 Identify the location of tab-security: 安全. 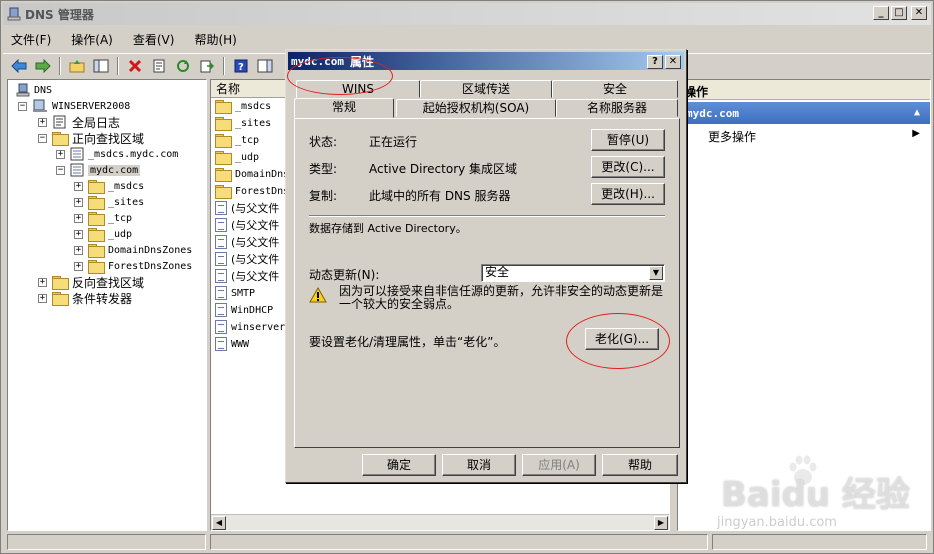
(615, 89).